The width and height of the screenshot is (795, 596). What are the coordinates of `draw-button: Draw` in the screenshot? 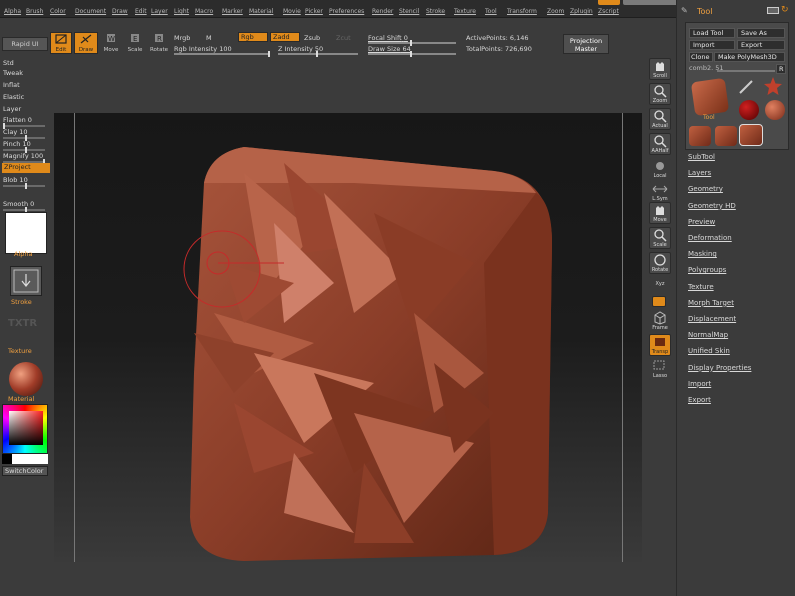 It's located at (86, 43).